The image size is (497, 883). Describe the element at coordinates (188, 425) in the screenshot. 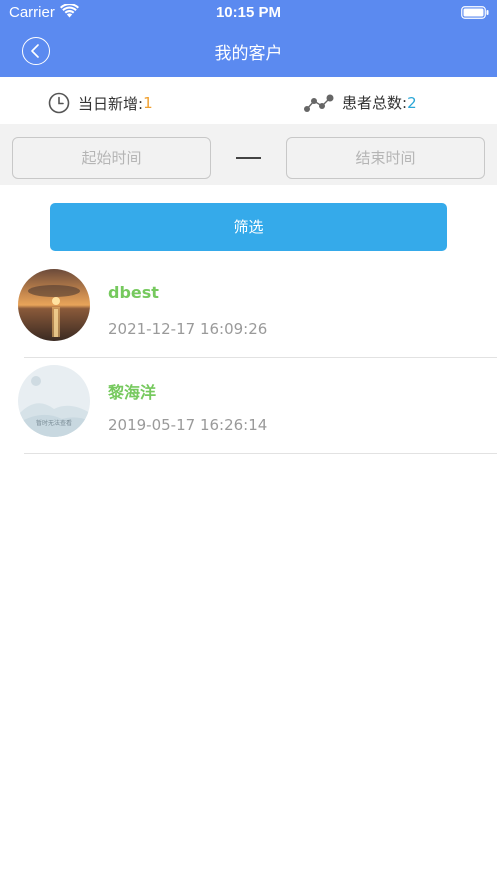

I see `customer-time: 2019-05-17 16:26:14` at that location.